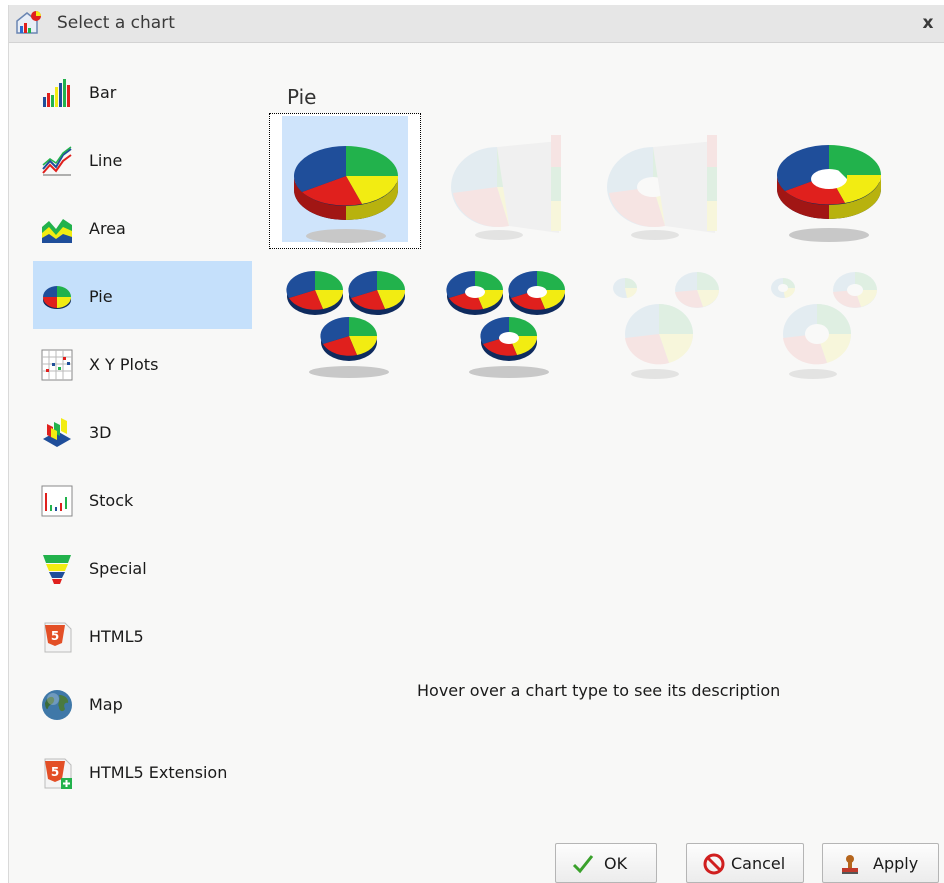 The width and height of the screenshot is (944, 883). I want to click on sidebar-item-xy-plots: X Y Plots, so click(142, 363).